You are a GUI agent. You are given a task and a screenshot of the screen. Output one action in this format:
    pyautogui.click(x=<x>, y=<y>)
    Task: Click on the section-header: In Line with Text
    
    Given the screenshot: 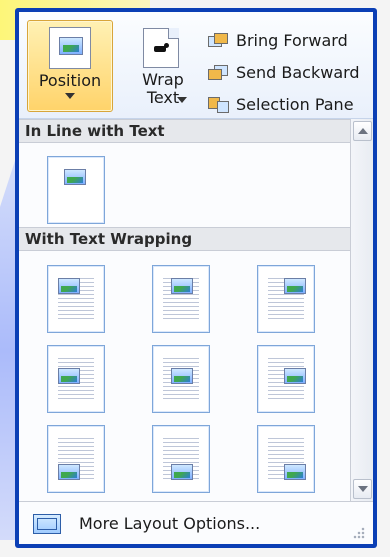 What is the action you would take?
    pyautogui.click(x=185, y=131)
    